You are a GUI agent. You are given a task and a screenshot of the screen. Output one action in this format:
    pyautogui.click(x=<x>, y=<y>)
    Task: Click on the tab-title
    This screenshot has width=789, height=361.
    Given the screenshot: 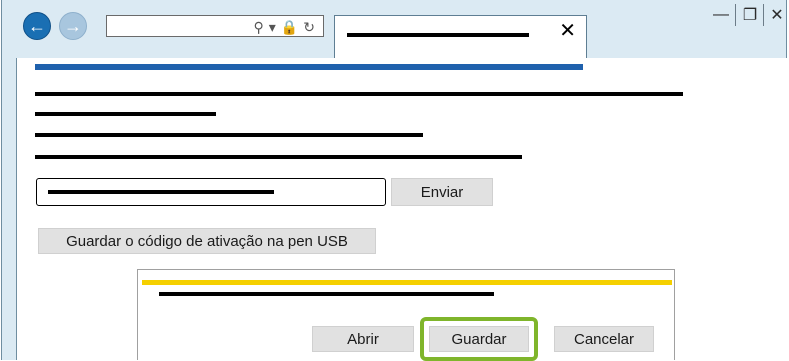 What is the action you would take?
    pyautogui.click(x=438, y=35)
    